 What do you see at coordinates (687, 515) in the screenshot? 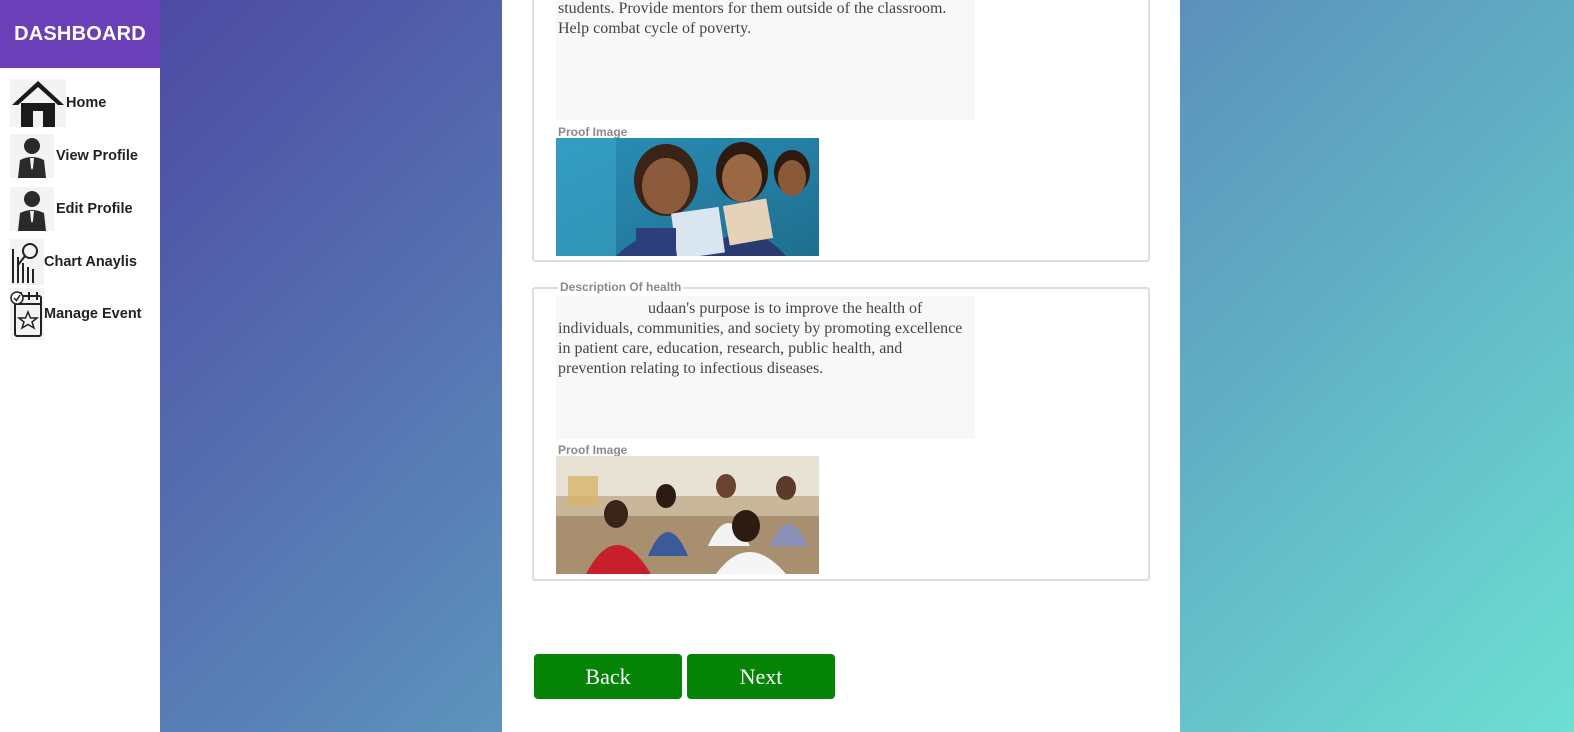
I see `health-checkup-camp-photo` at bounding box center [687, 515].